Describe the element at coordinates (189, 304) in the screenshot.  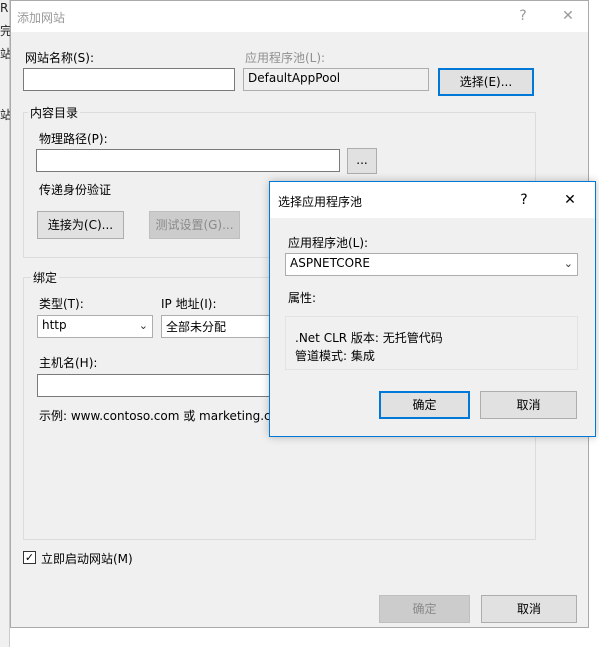
I see `ip-address-label: IP 地址(I):` at that location.